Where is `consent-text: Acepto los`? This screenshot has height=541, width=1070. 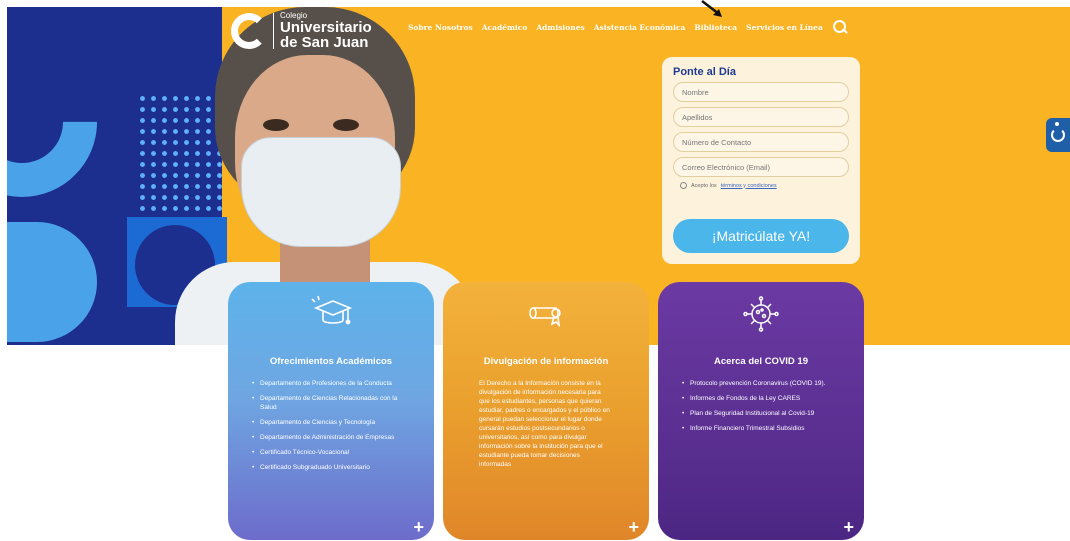
consent-text: Acepto los is located at coordinates (704, 185).